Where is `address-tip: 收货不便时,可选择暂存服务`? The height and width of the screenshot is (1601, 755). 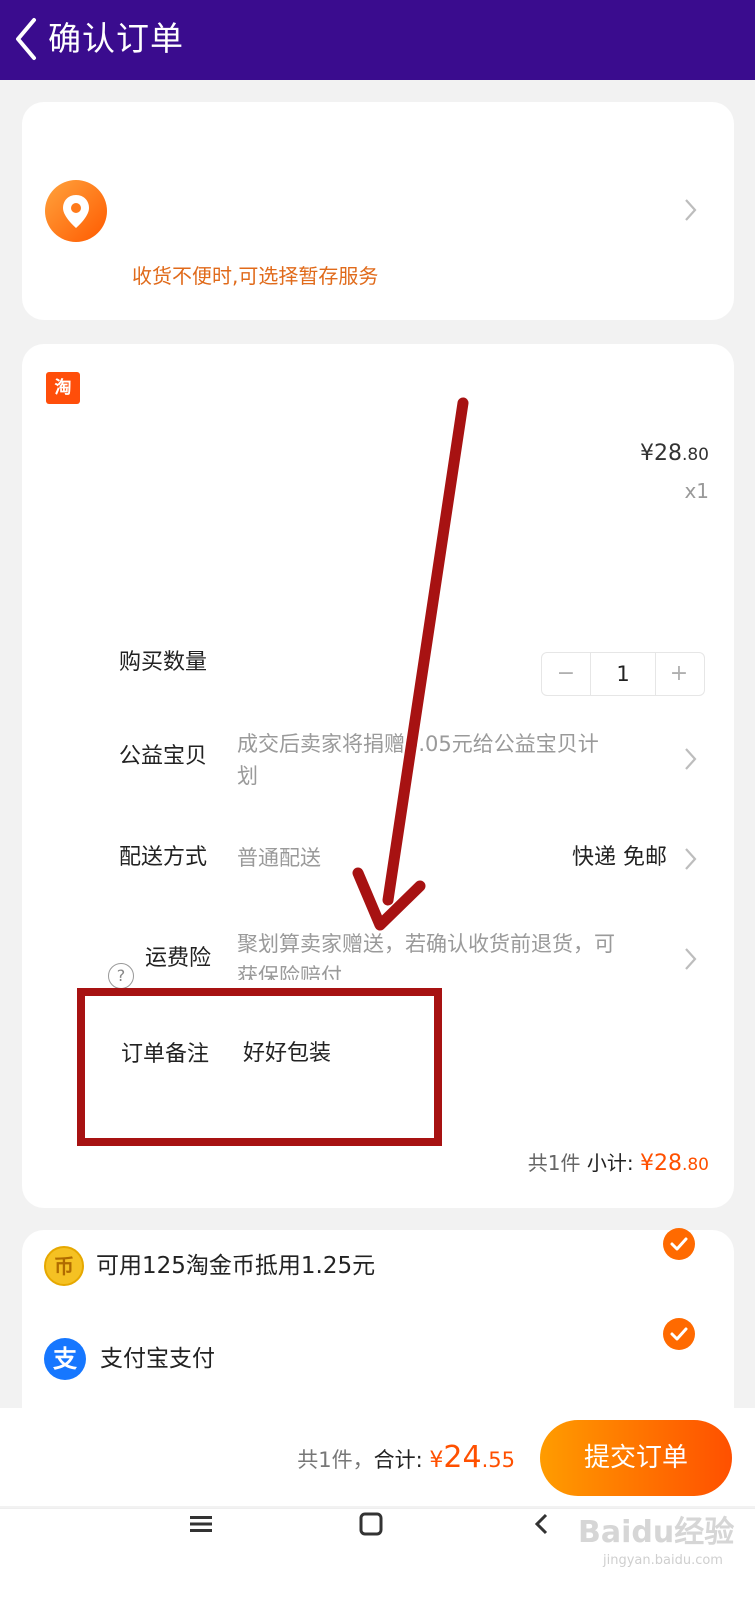
address-tip: 收货不便时,可选择暂存服务 is located at coordinates (255, 276).